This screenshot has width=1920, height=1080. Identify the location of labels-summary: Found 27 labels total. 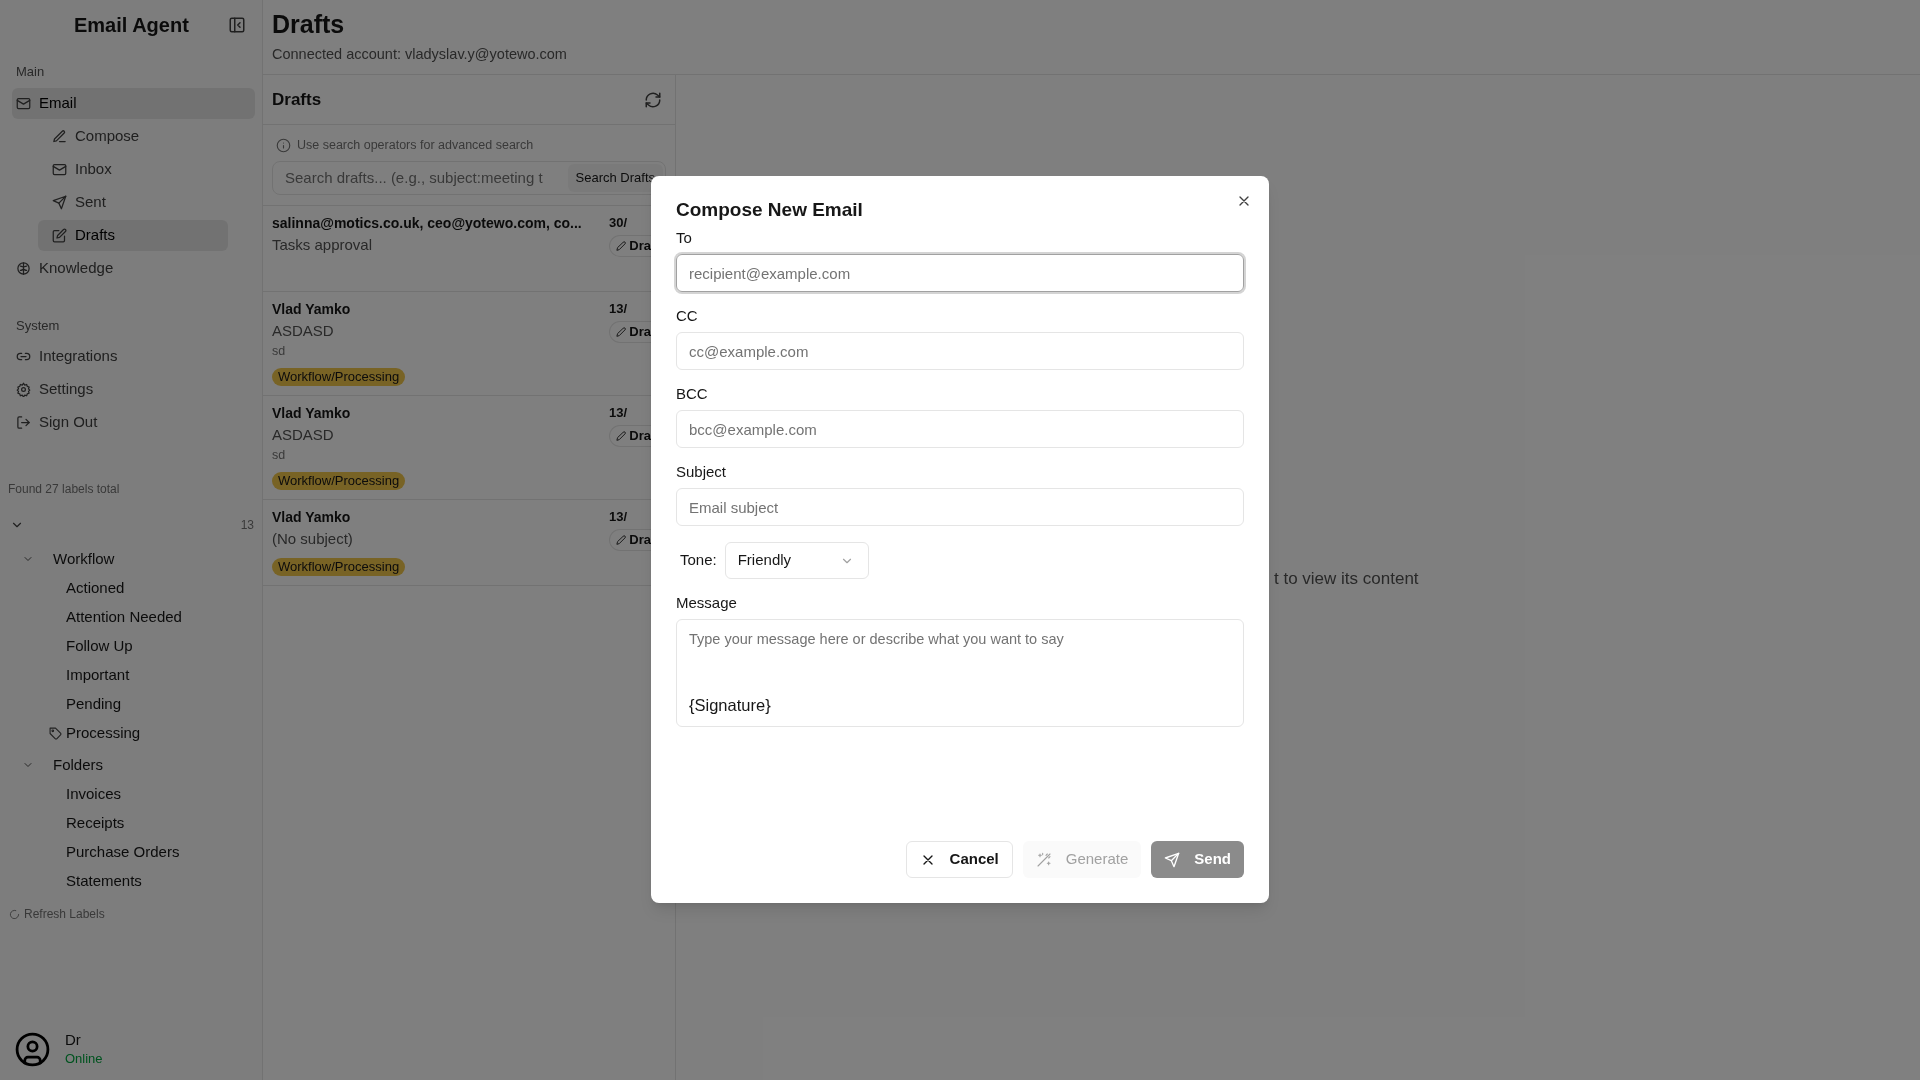
(64, 489).